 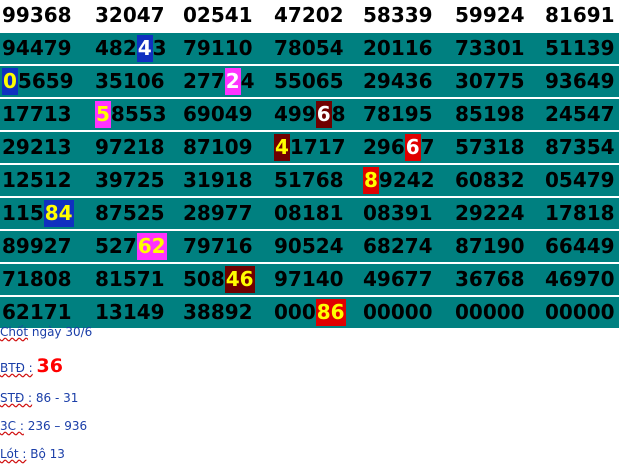 I want to click on number-text: 20116, so click(x=398, y=48).